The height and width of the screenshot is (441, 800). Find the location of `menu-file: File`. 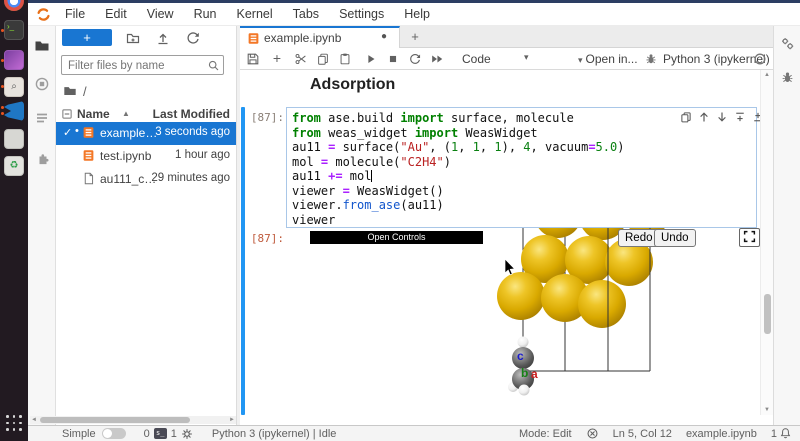

menu-file: File is located at coordinates (75, 14).